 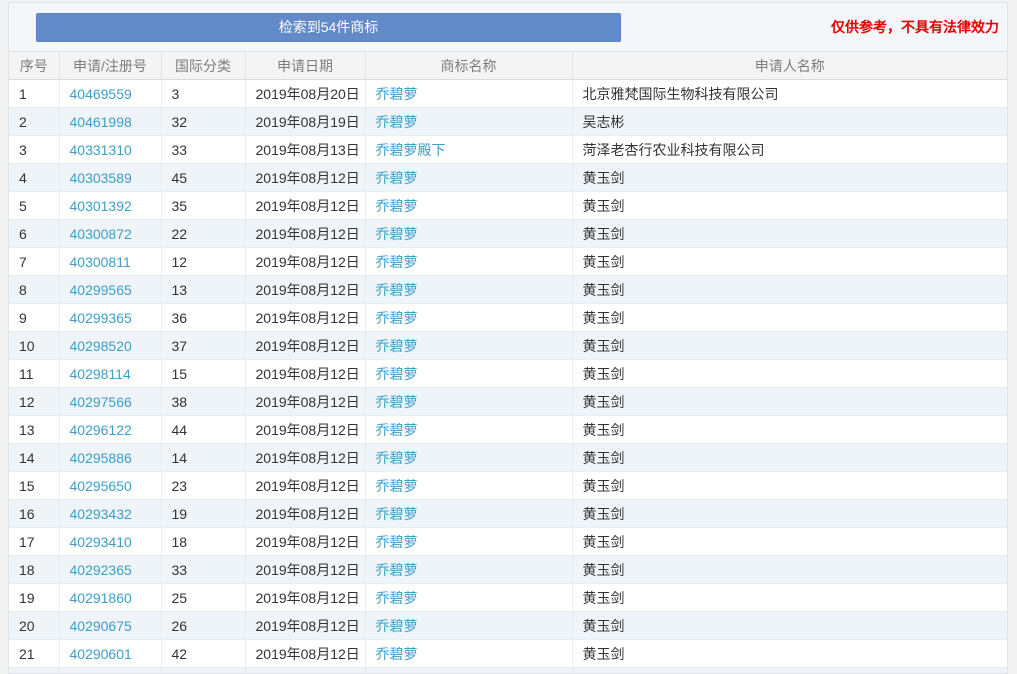 I want to click on table-row: 18 40292365 33 2019年08月12日 乔碧萝 黄玉剑, so click(x=508, y=569).